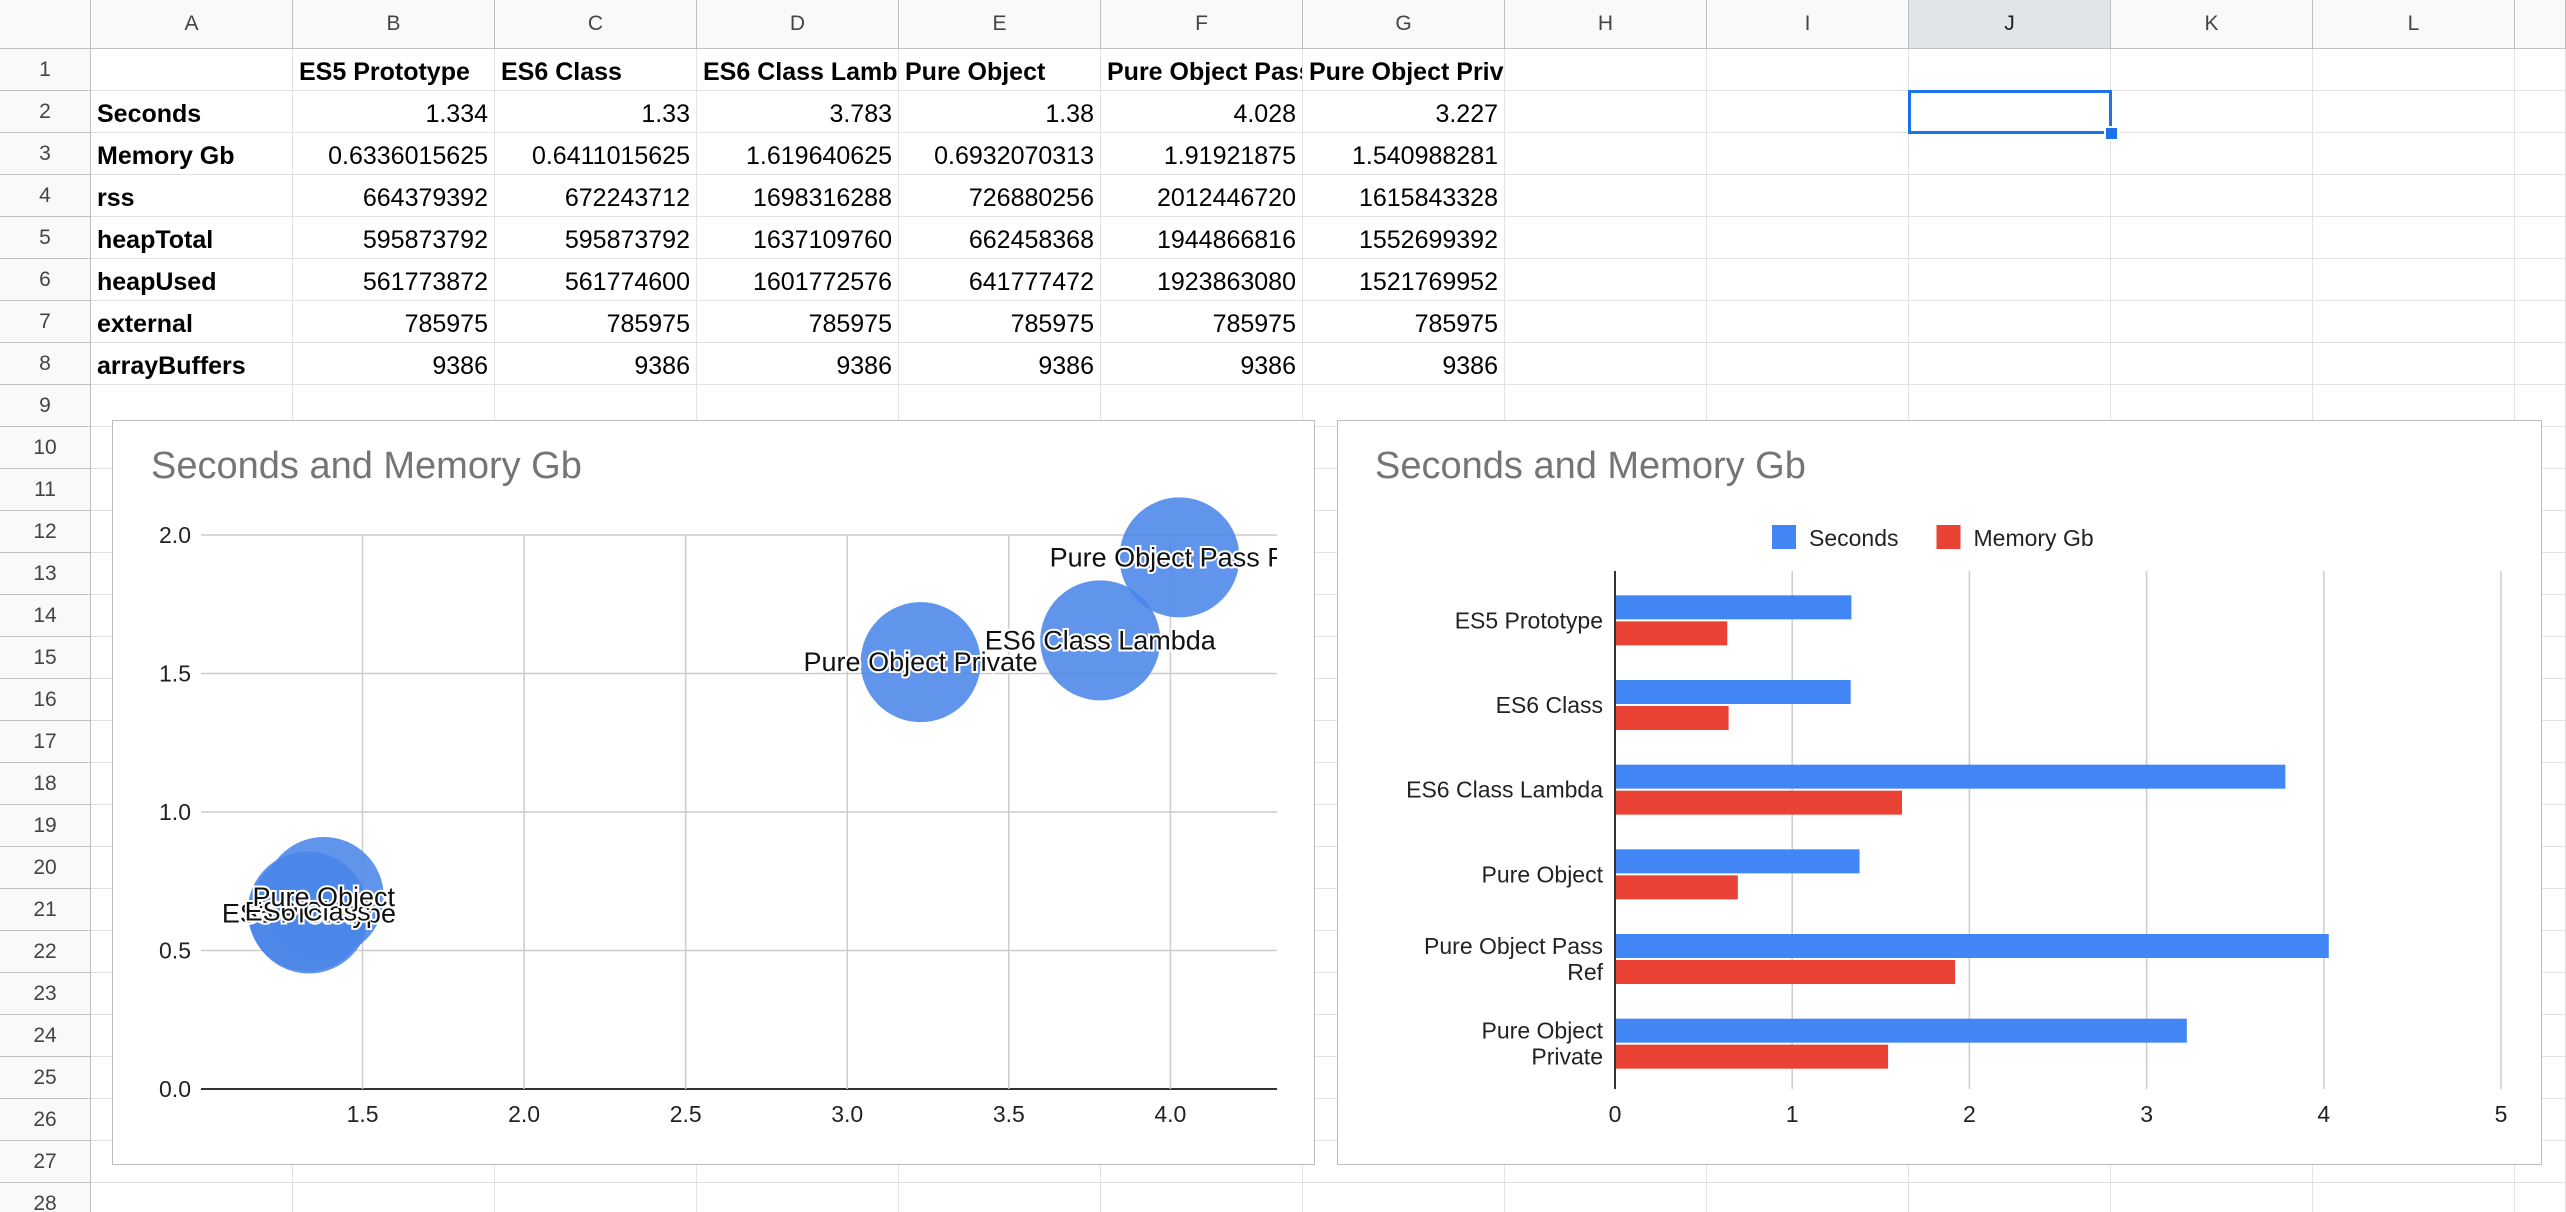 This screenshot has width=2566, height=1212. Describe the element at coordinates (192, 112) in the screenshot. I see `cell-a2: Seconds` at that location.